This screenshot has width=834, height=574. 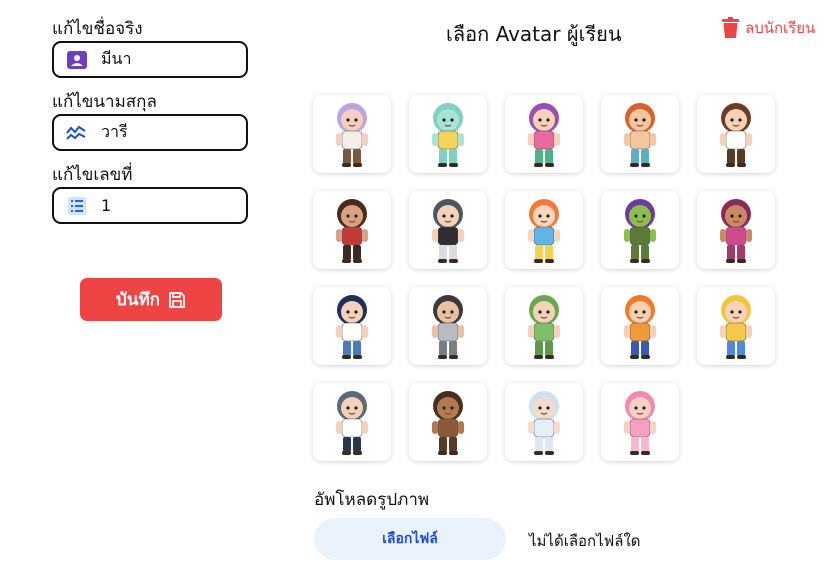 I want to click on save-button-label: บันทึก, so click(x=138, y=299).